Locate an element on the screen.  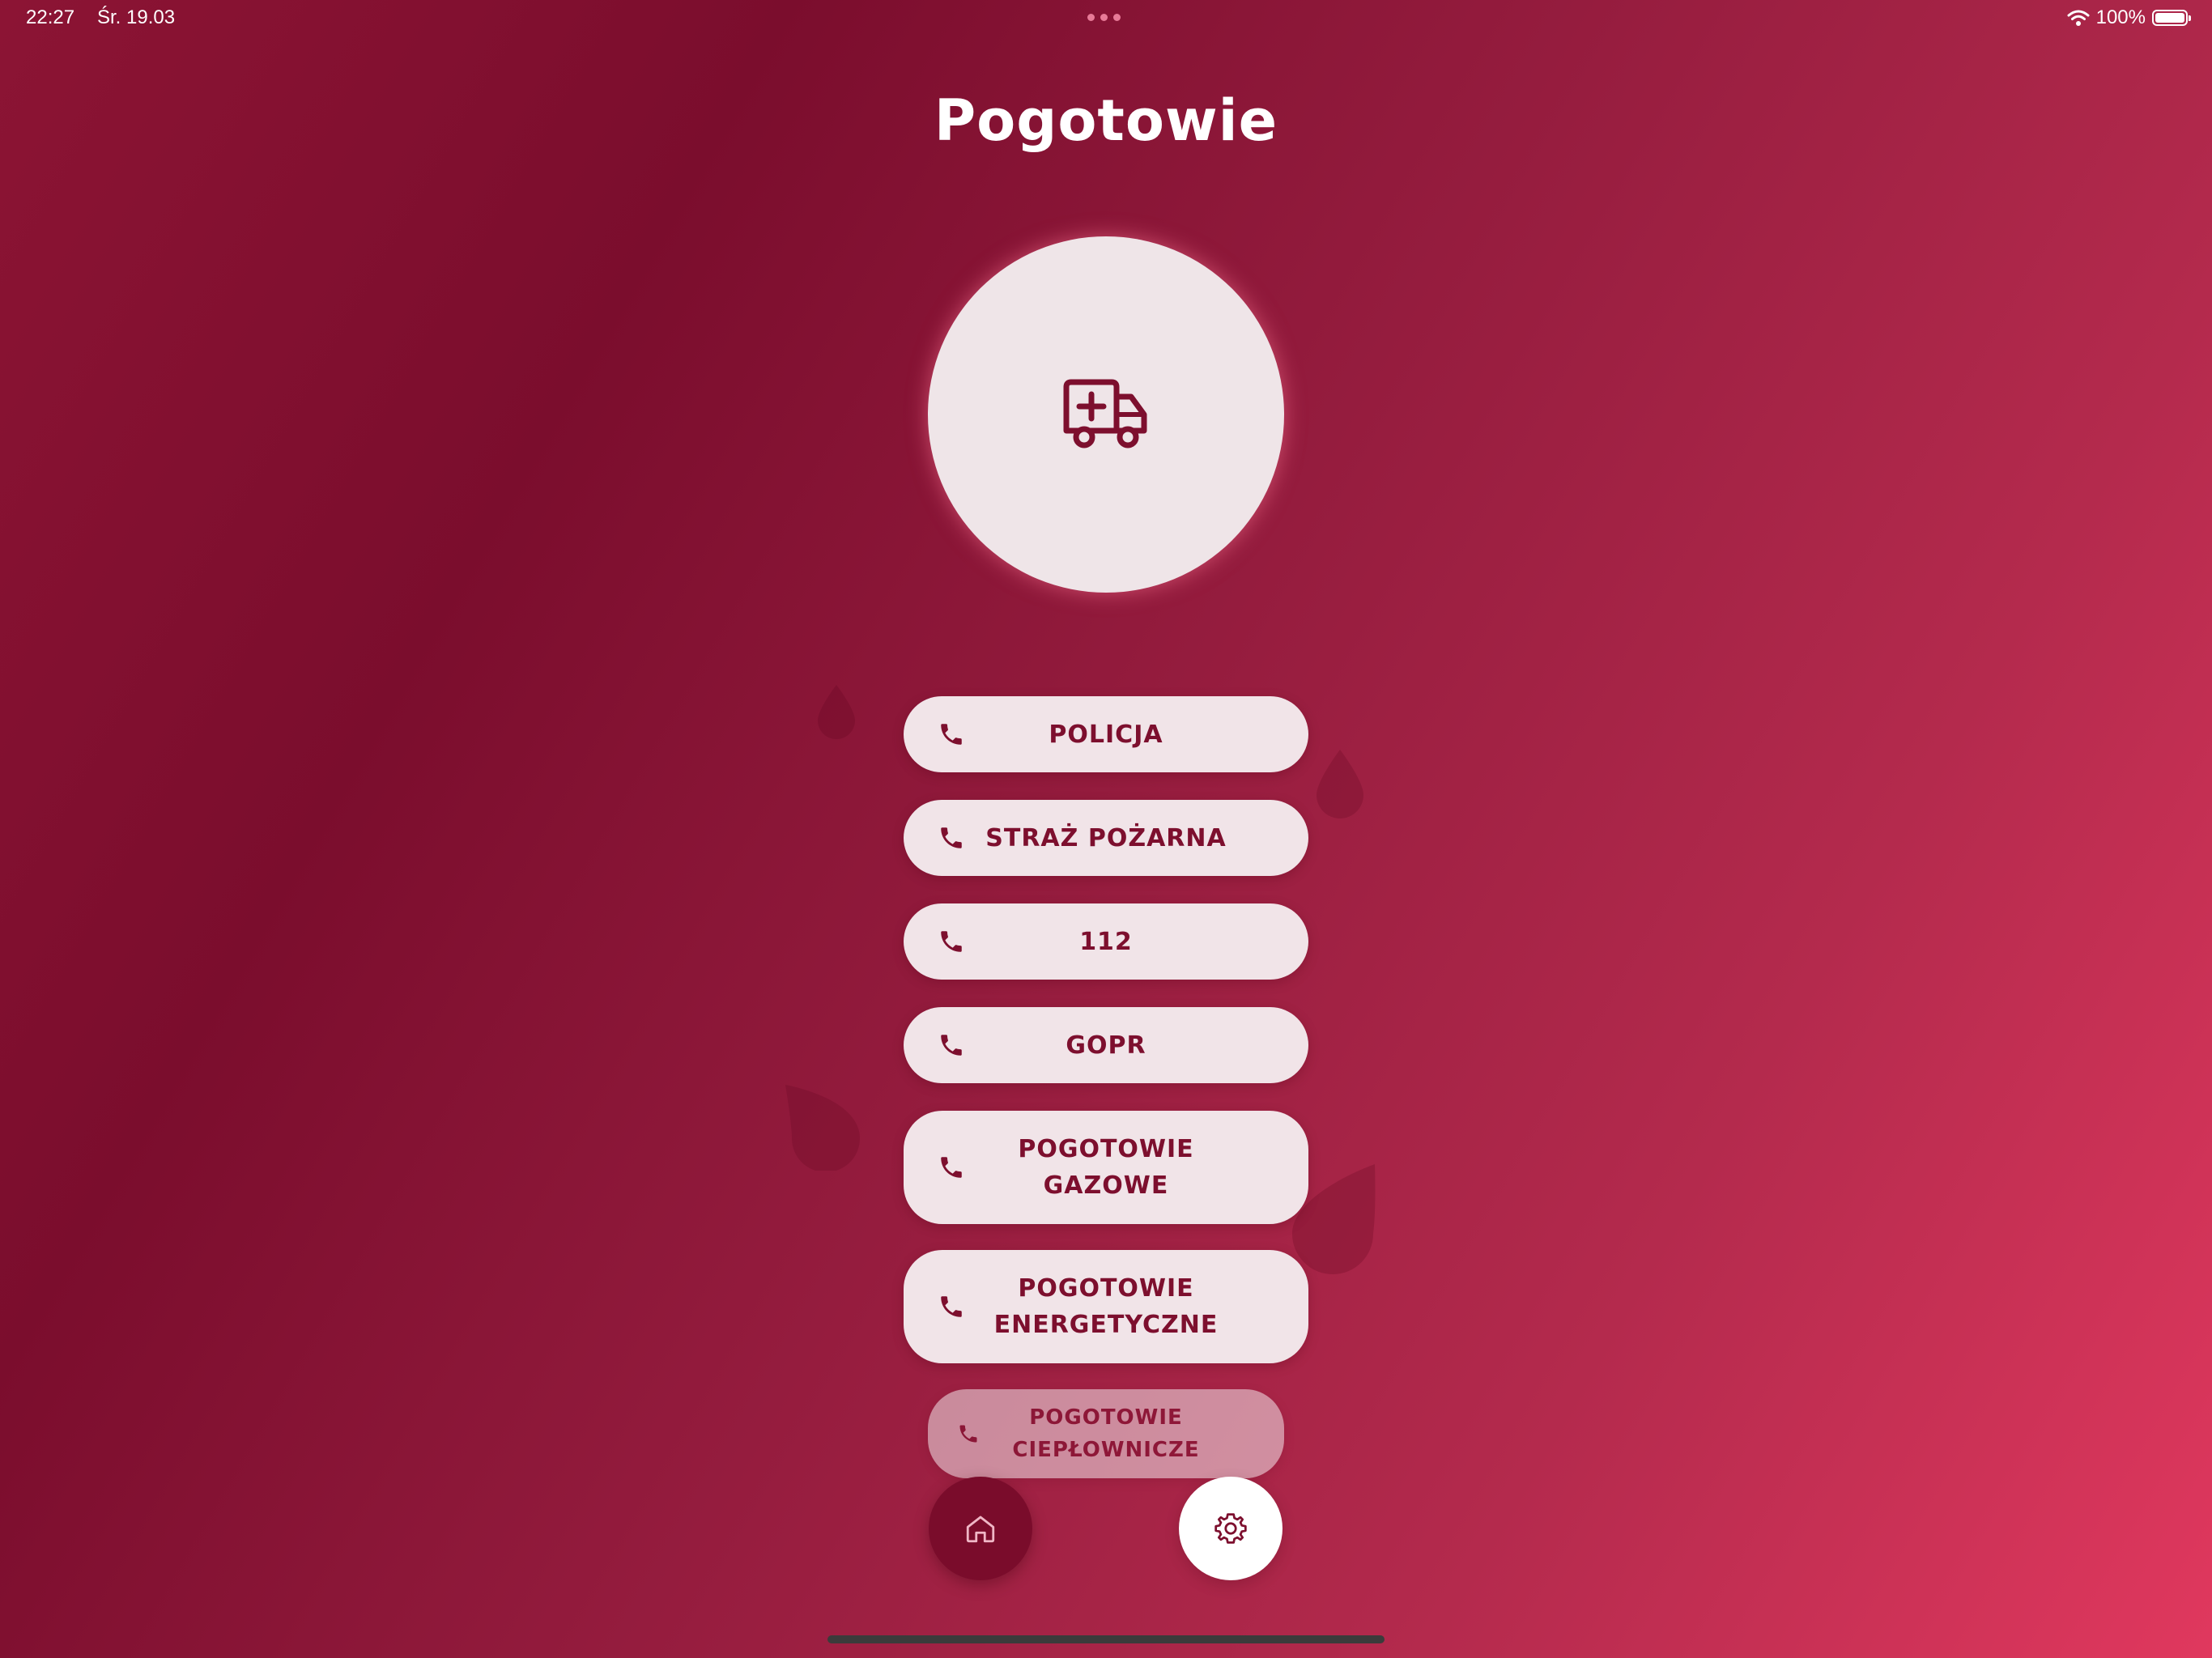
battery-fill is located at coordinates (2169, 18).